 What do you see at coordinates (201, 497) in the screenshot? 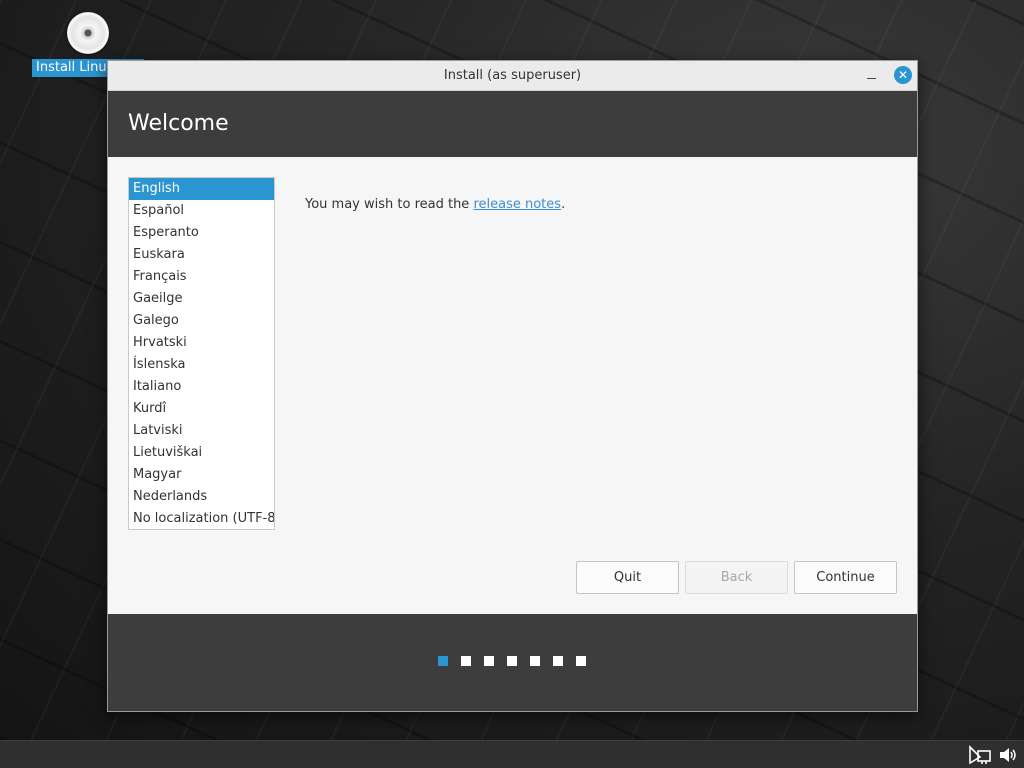
I see `language-item: Nederlands` at bounding box center [201, 497].